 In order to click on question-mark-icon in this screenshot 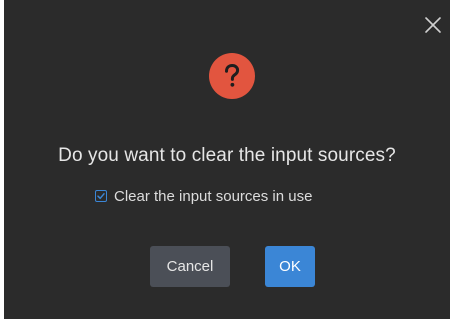, I will do `click(232, 76)`.